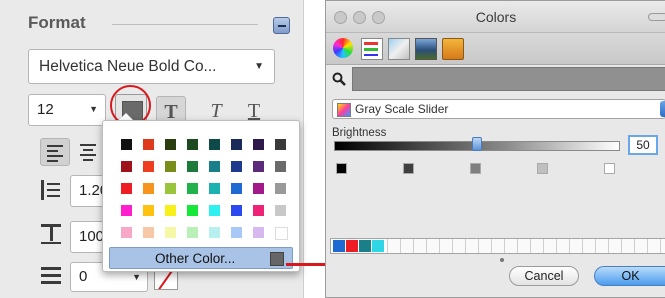 The image size is (665, 298). I want to click on font-dropdown: Helvetica Neue Bold Co... ▼, so click(151, 66).